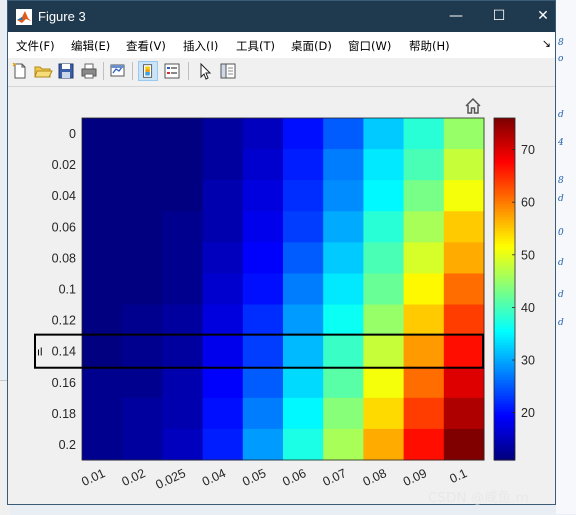  What do you see at coordinates (172, 71) in the screenshot?
I see `legend-toggle-icon` at bounding box center [172, 71].